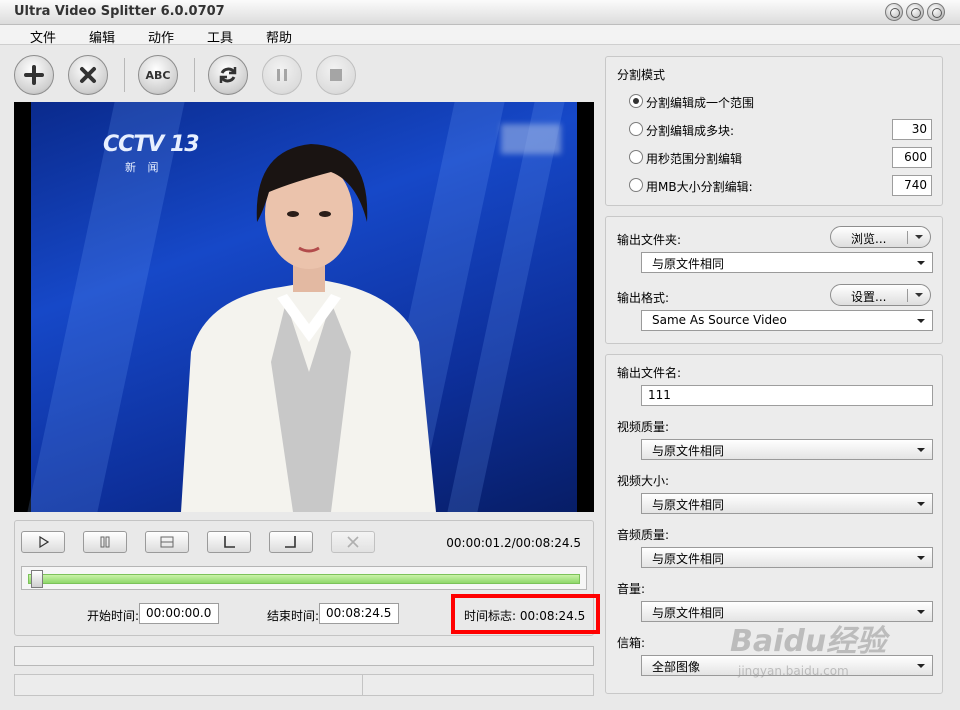  I want to click on status-bar, so click(304, 685).